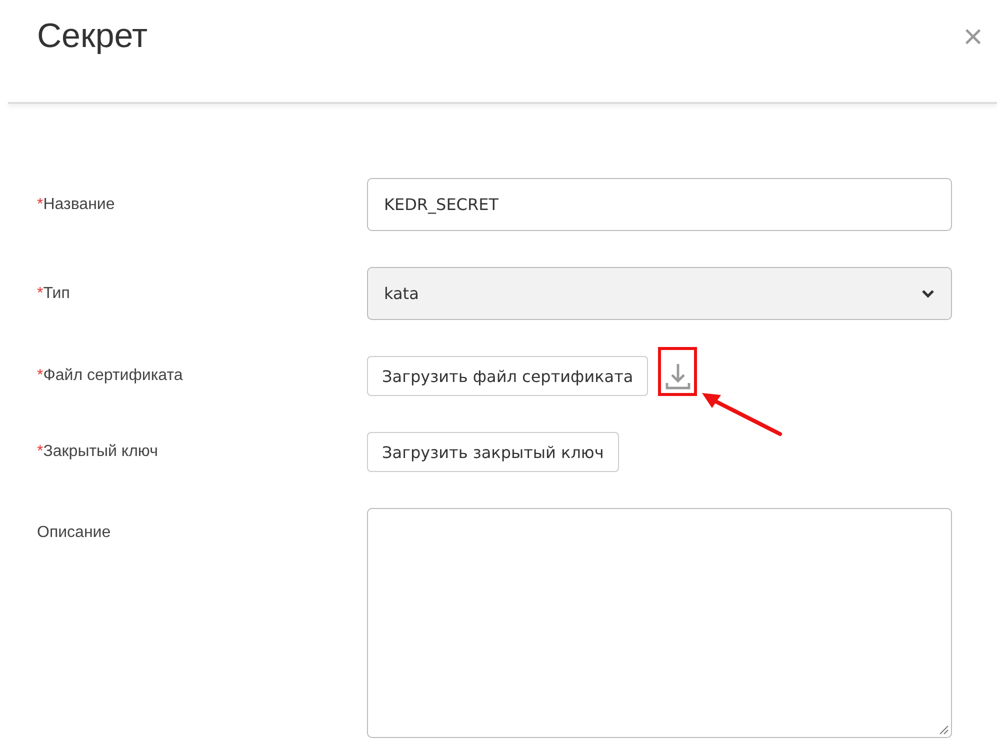 The height and width of the screenshot is (740, 997). I want to click on download-icon, so click(678, 376).